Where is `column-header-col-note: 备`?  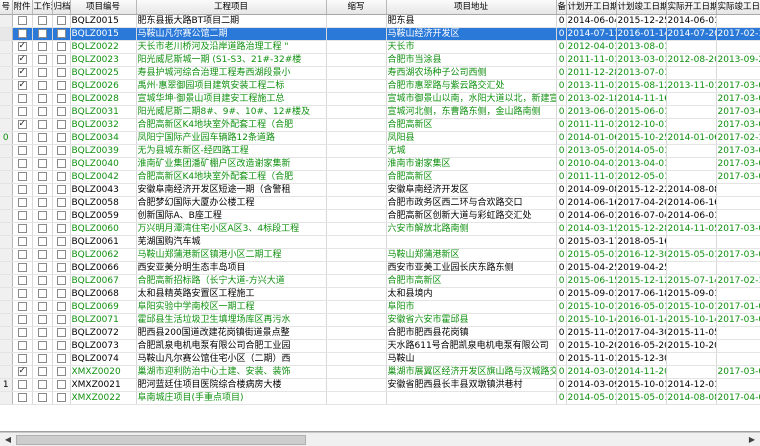
column-header-col-note: 备 is located at coordinates (561, 7).